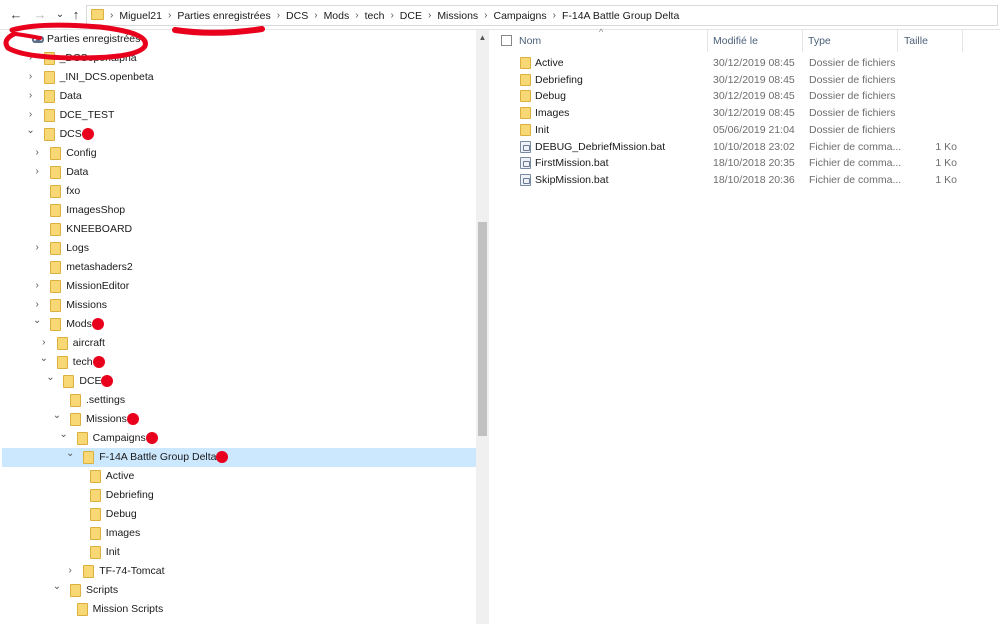  What do you see at coordinates (223, 16) in the screenshot?
I see `breadcrumb-item: Parties enregistrées` at bounding box center [223, 16].